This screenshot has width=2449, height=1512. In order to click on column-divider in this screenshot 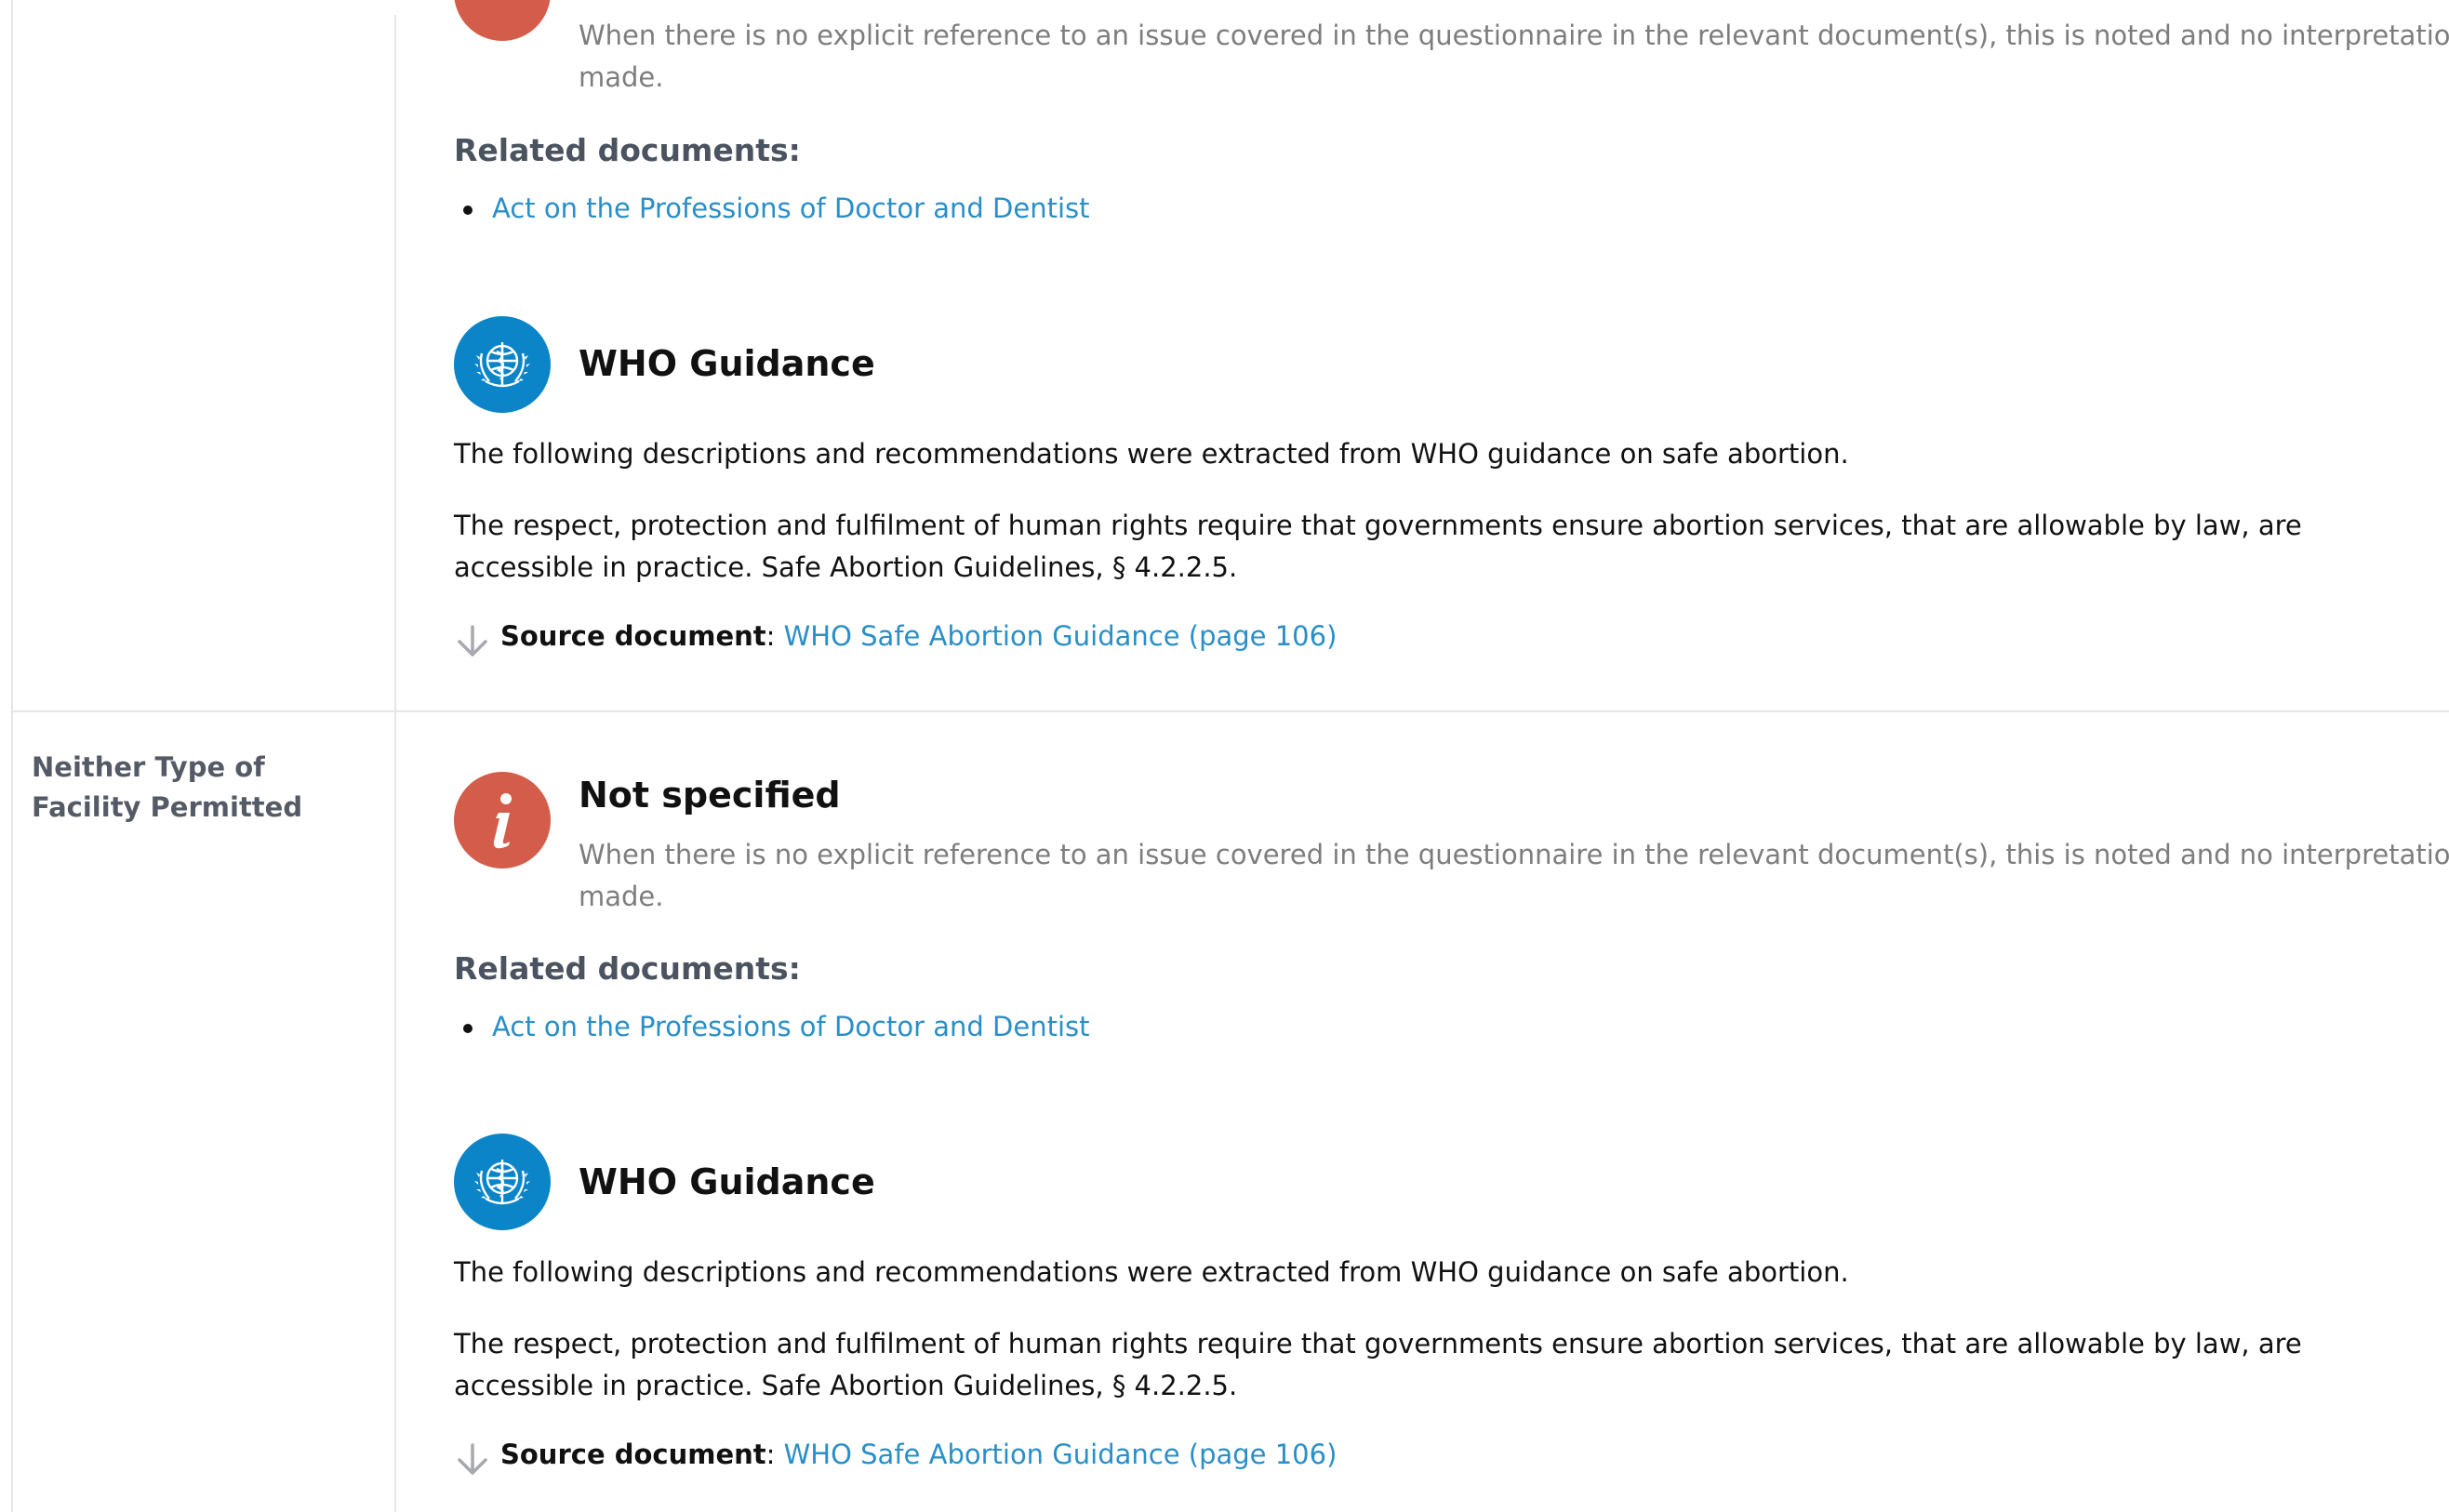, I will do `click(395, 763)`.